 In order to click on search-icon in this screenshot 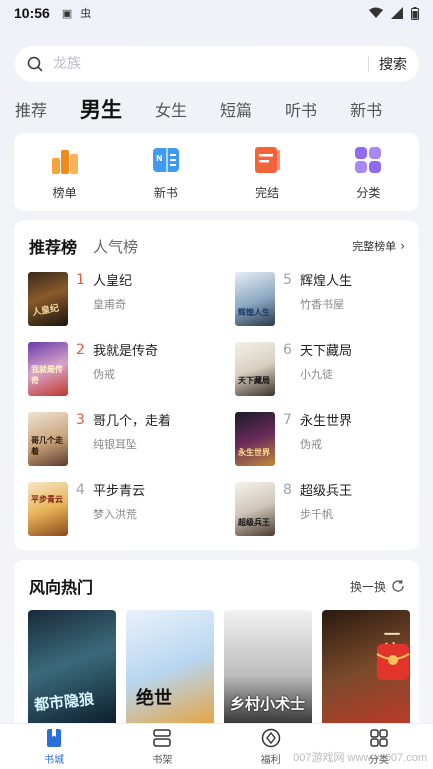, I will do `click(35, 64)`.